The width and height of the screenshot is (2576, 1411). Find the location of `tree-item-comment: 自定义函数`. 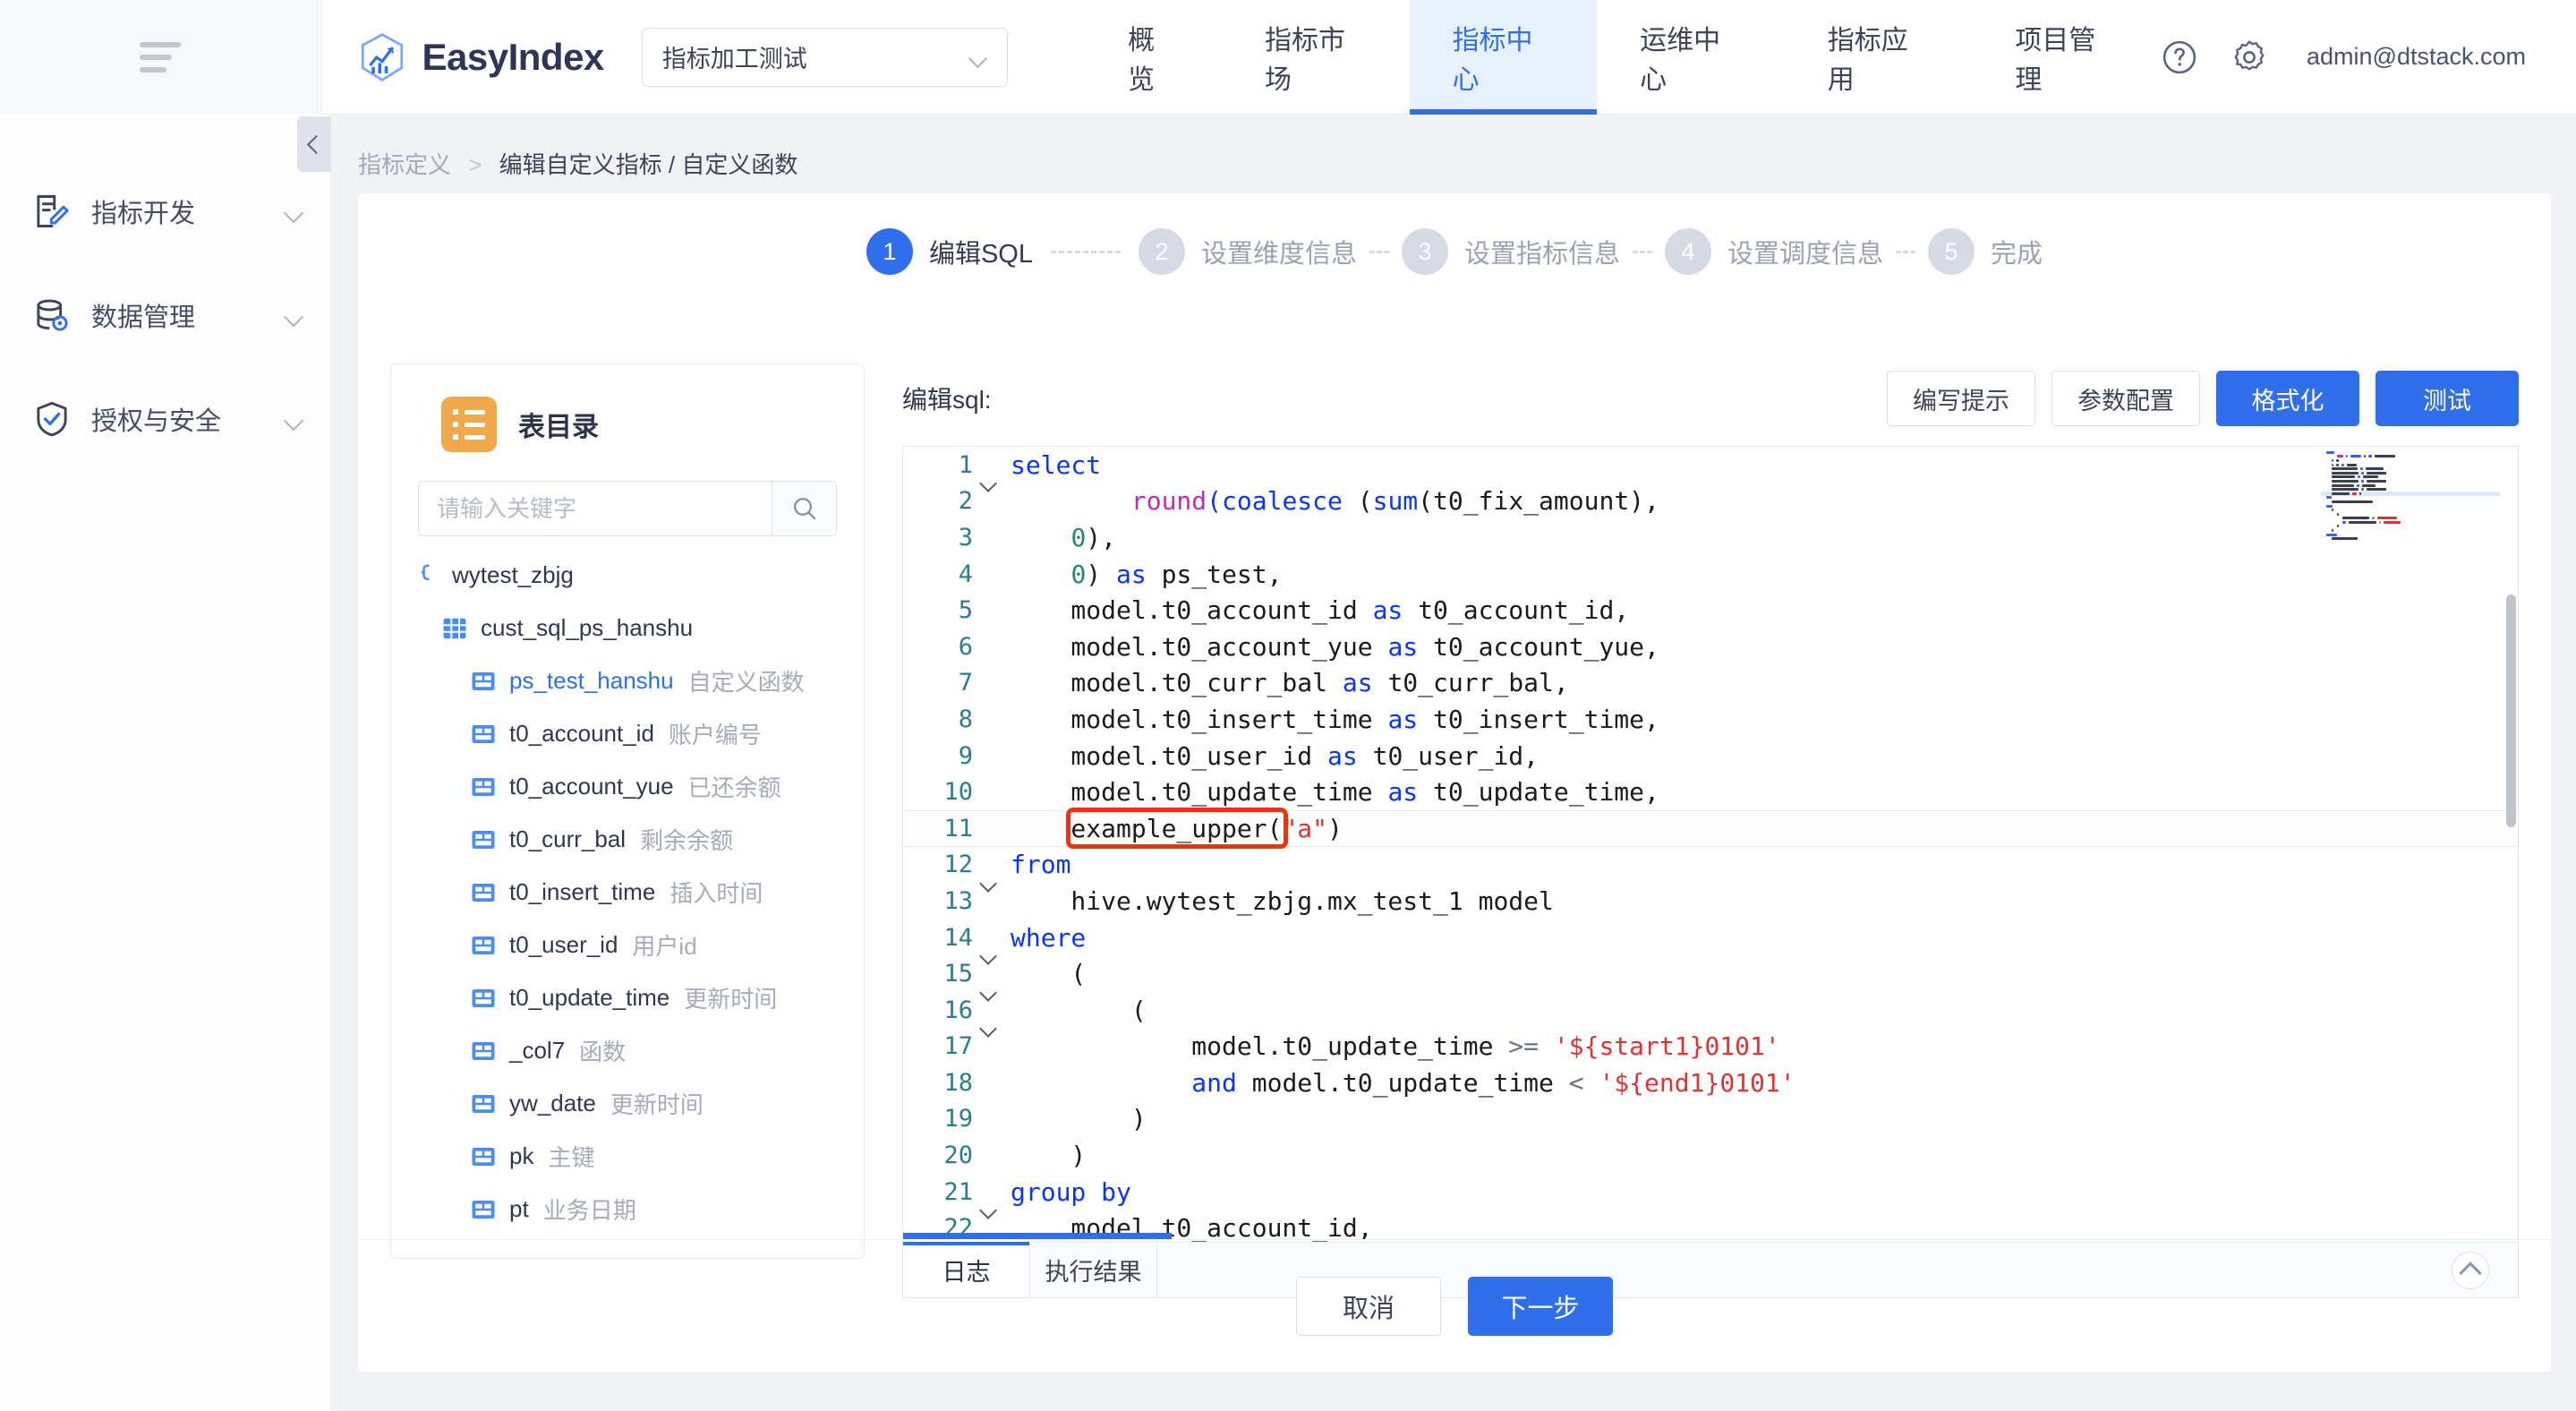

tree-item-comment: 自定义函数 is located at coordinates (746, 682).